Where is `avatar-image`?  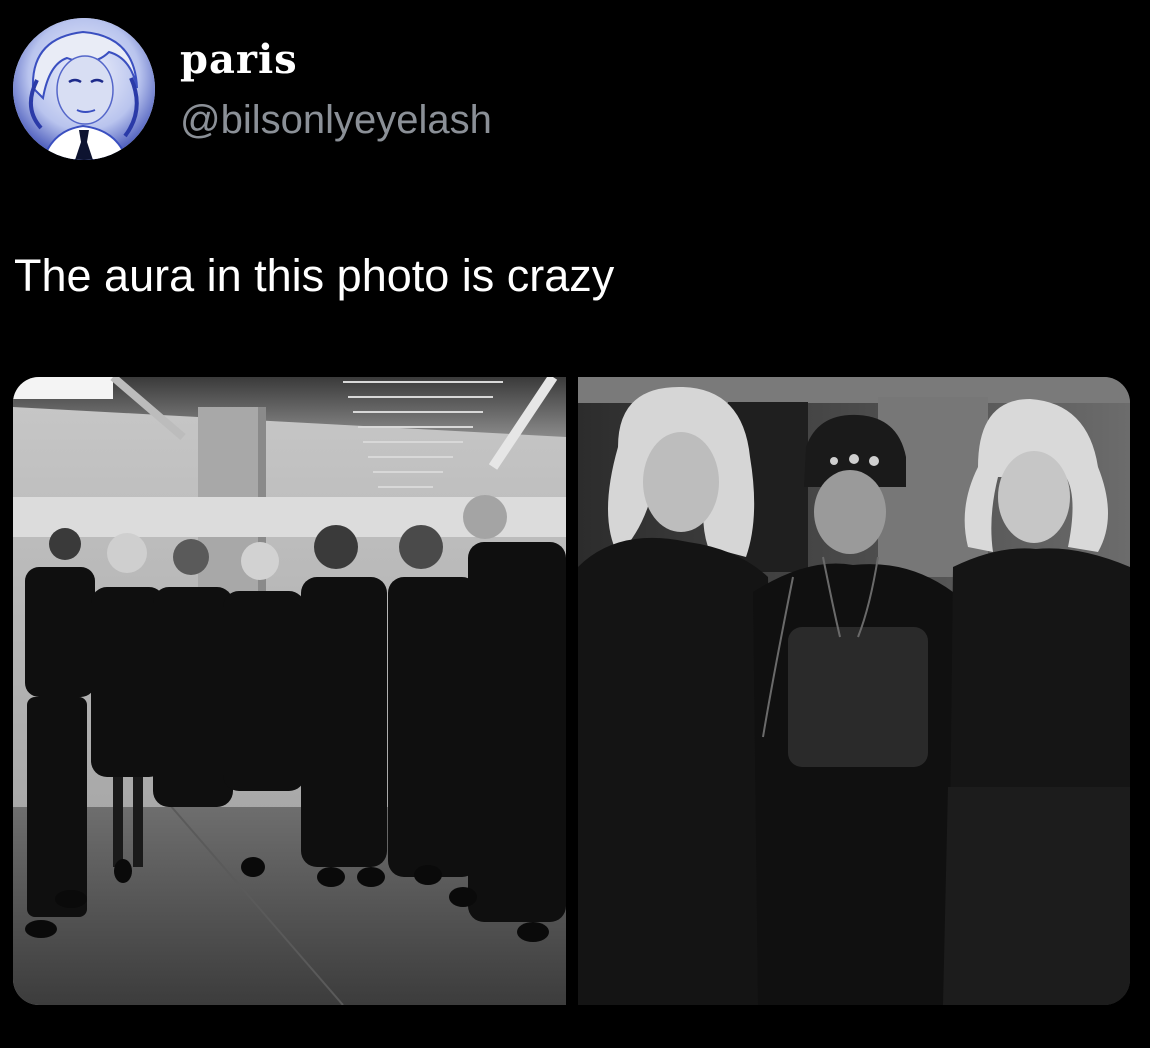 avatar-image is located at coordinates (84, 89).